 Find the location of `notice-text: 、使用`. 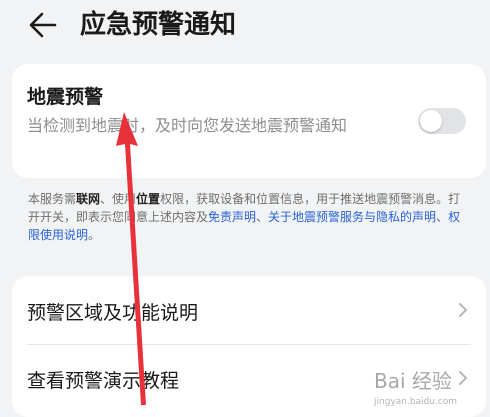

notice-text: 、使用 is located at coordinates (118, 199).